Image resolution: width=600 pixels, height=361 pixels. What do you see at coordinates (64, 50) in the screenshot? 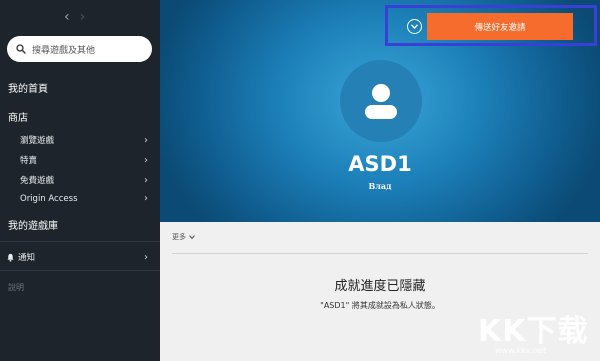
I see `search-placeholder: 搜尋遊戲及其他` at bounding box center [64, 50].